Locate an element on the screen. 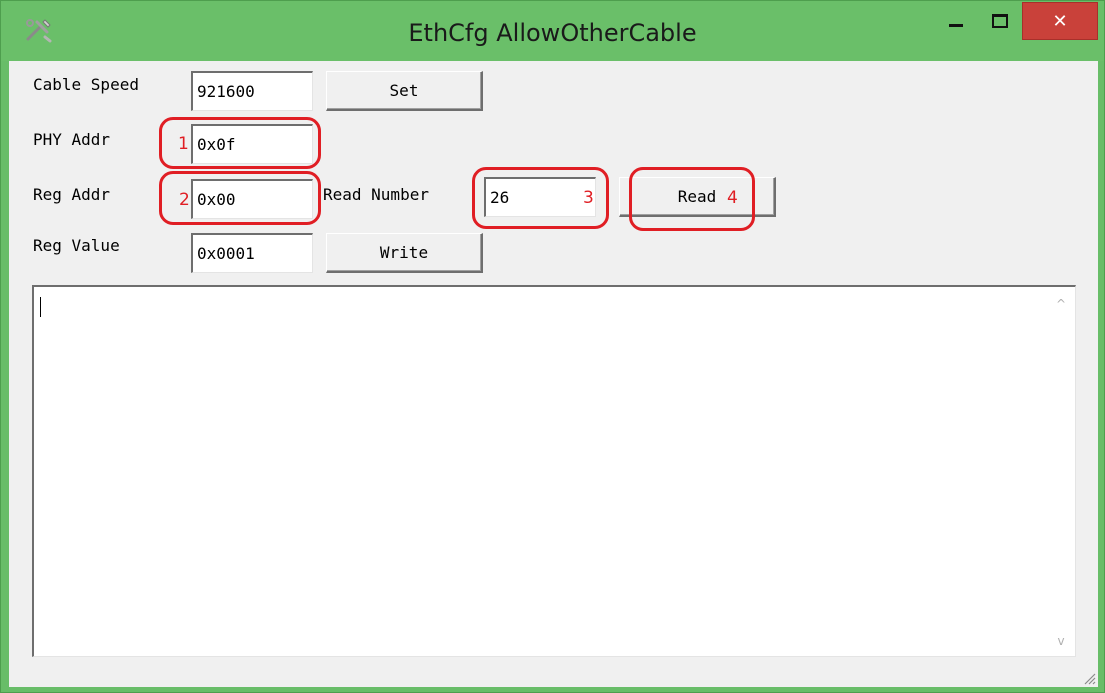 Image resolution: width=1105 pixels, height=693 pixels. maximize-button is located at coordinates (1000, 21).